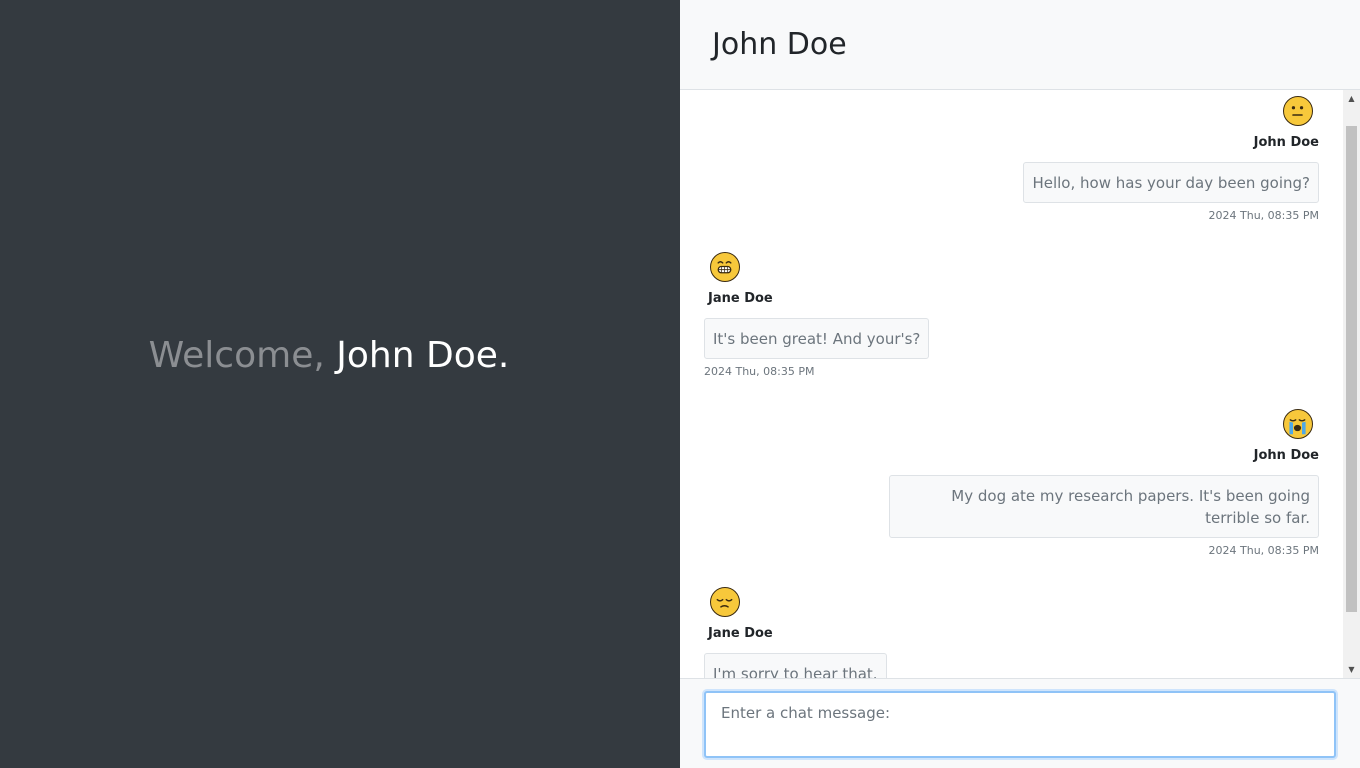  Describe the element at coordinates (236, 355) in the screenshot. I see `welcome-greeting: Welcome,` at that location.